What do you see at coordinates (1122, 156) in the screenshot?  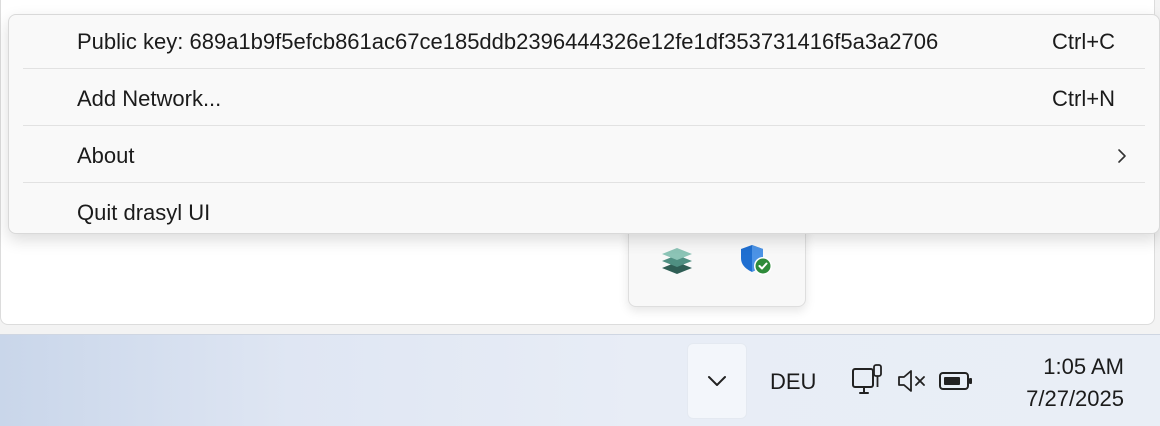 I see `chevron-right-icon` at bounding box center [1122, 156].